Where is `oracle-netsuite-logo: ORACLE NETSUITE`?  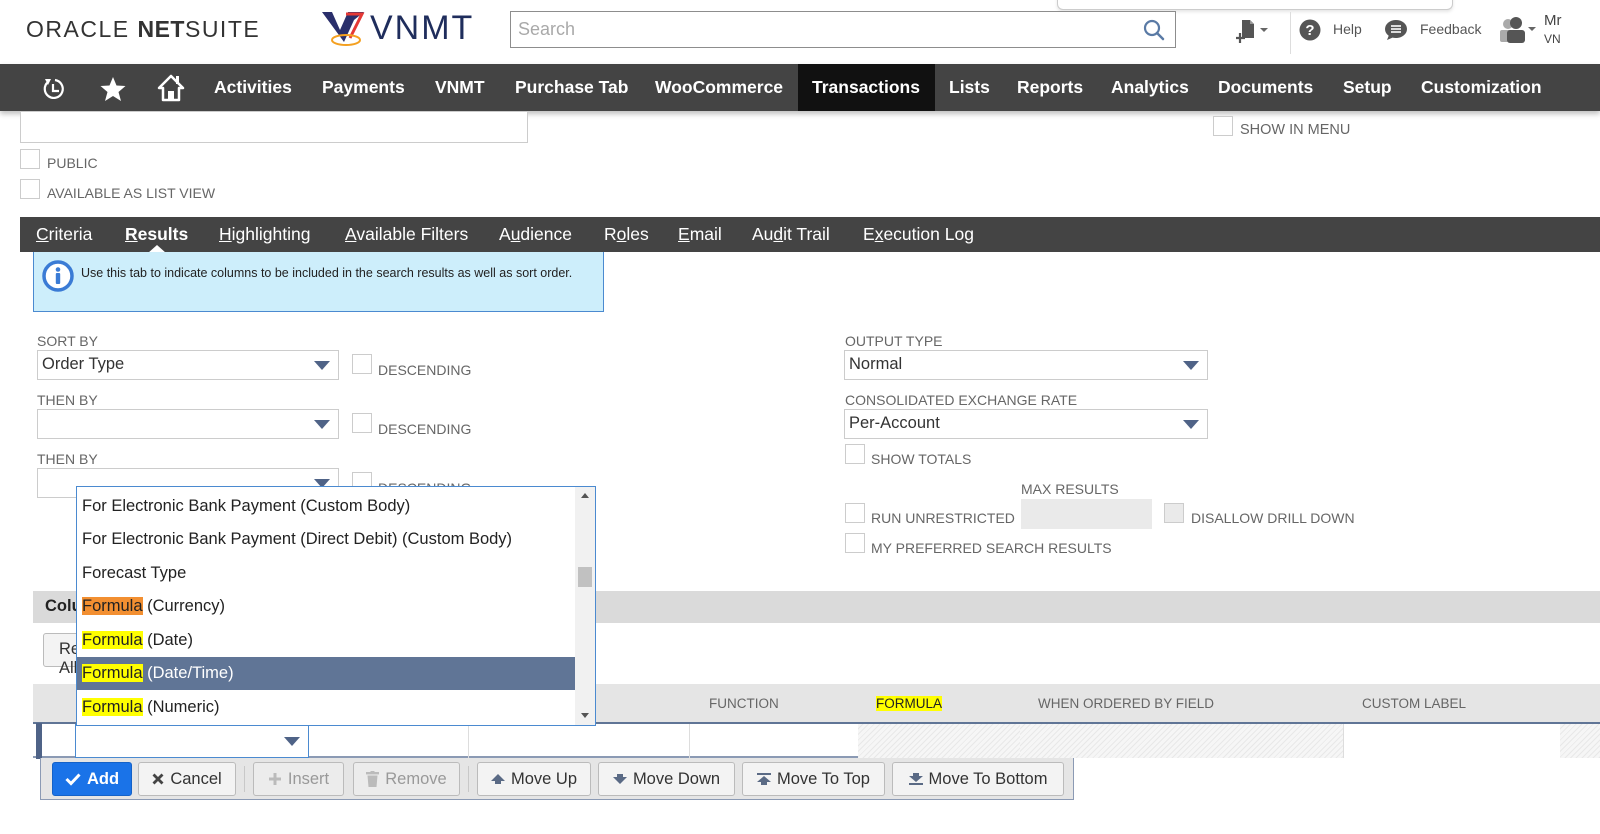
oracle-netsuite-logo: ORACLE NETSUITE is located at coordinates (143, 29).